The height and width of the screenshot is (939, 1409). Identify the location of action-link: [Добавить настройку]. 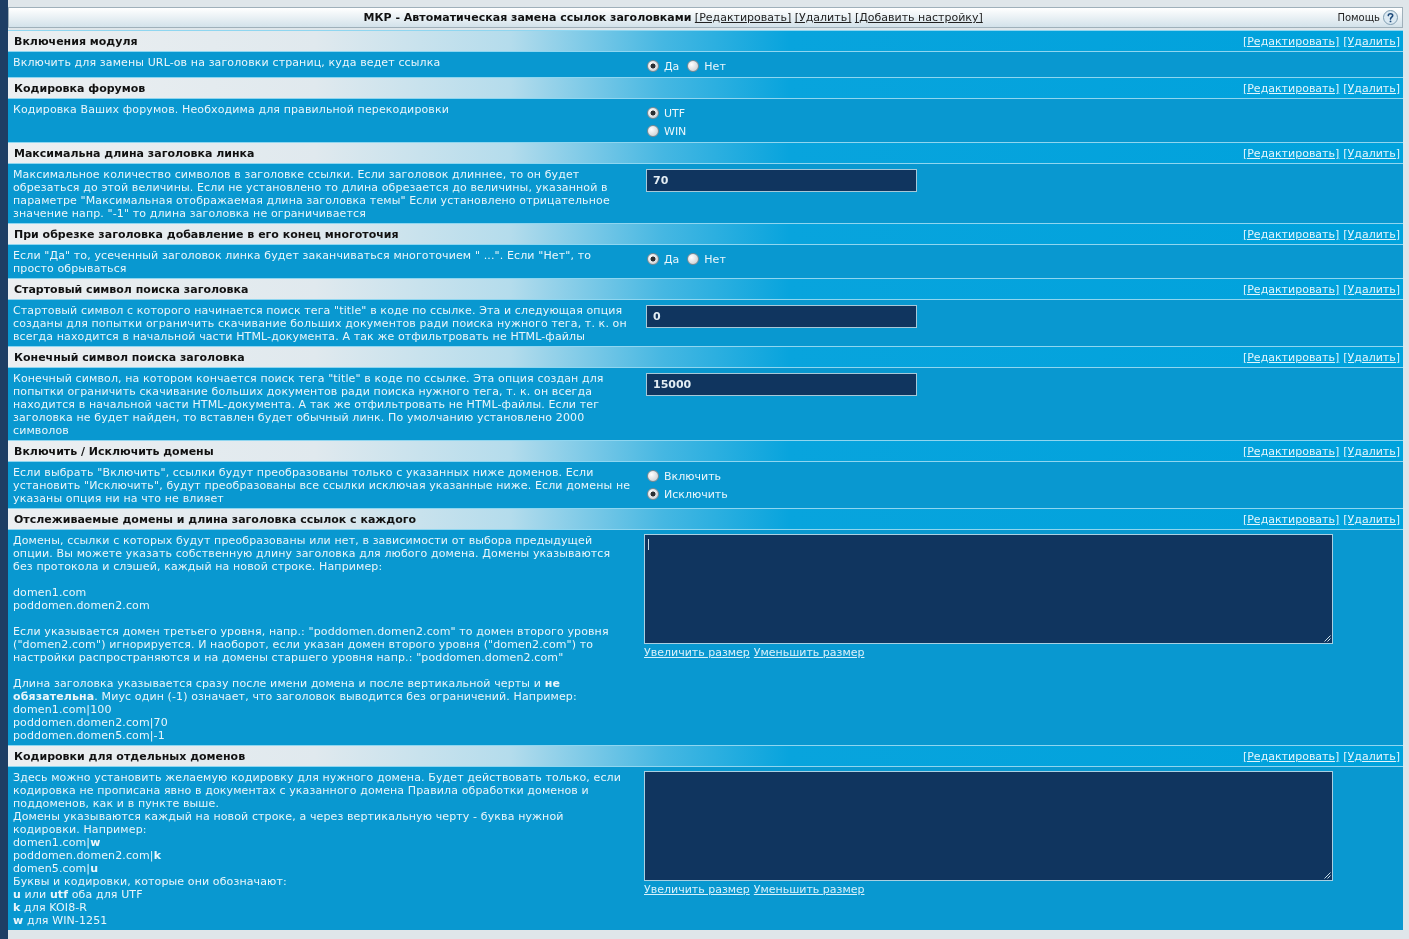
(918, 17).